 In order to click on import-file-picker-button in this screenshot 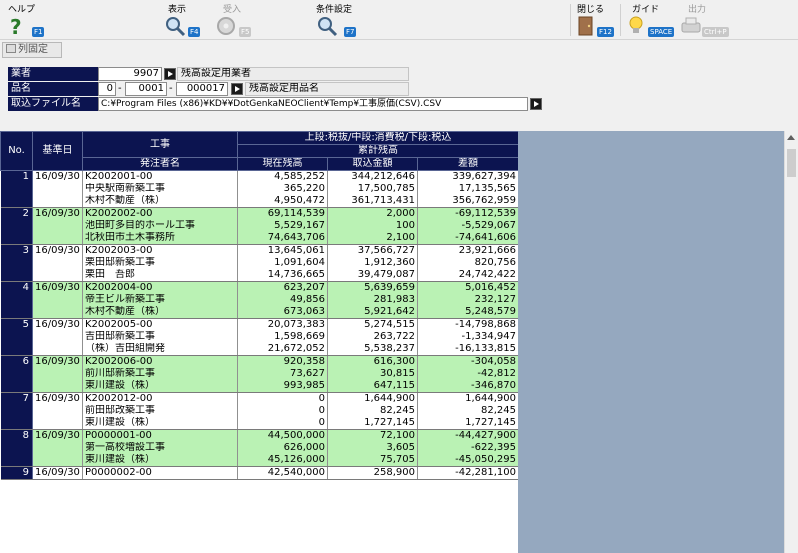, I will do `click(536, 104)`.